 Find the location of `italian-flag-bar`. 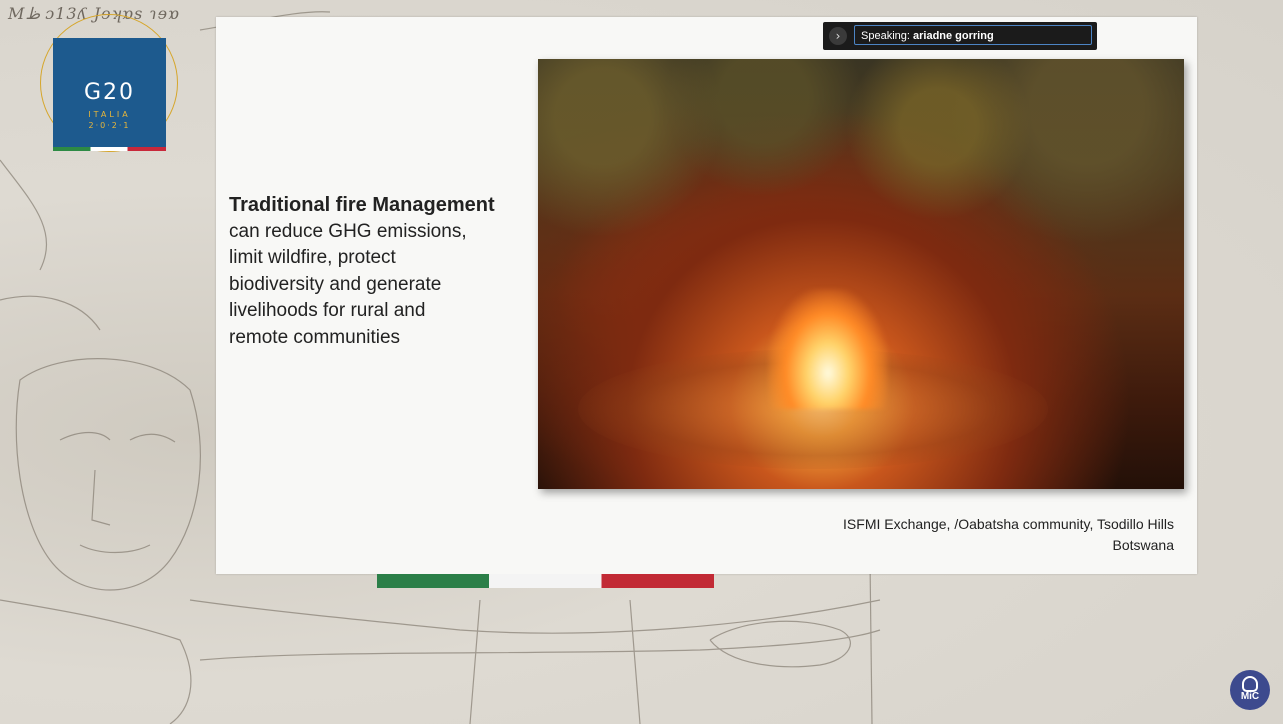

italian-flag-bar is located at coordinates (545, 581).